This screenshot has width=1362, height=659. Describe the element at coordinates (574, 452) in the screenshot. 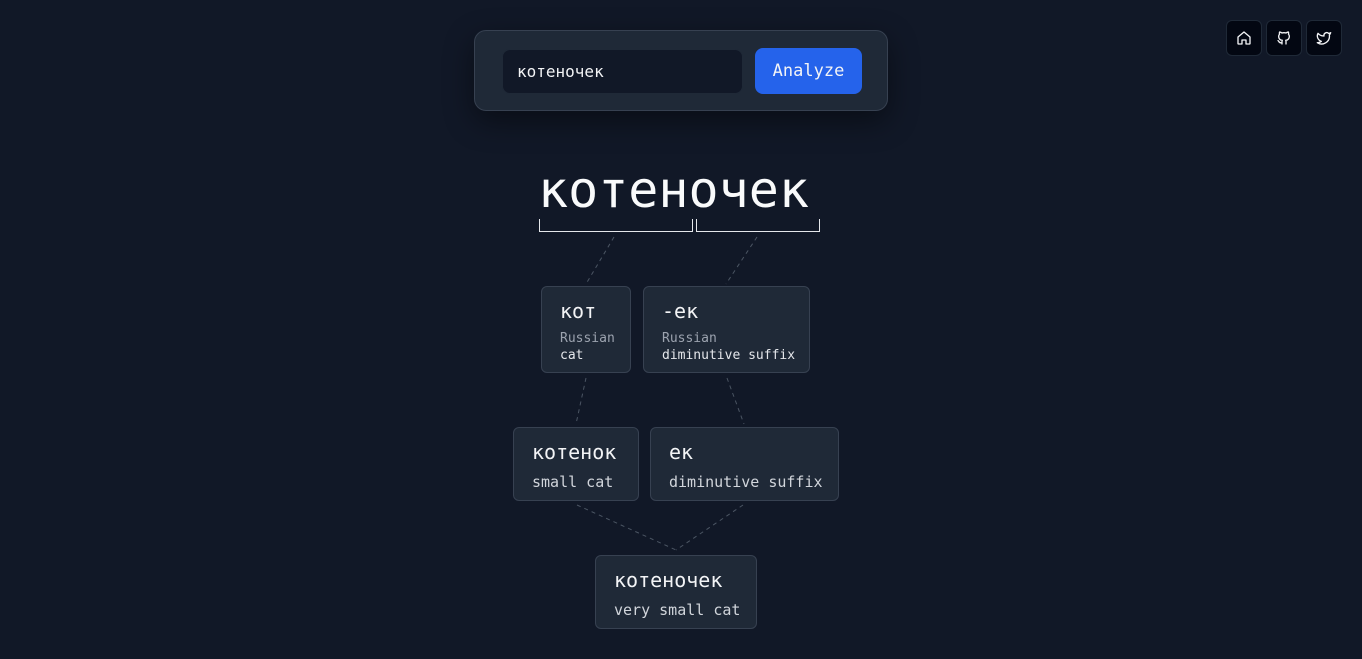

I see `intermediate-form: котенок` at that location.